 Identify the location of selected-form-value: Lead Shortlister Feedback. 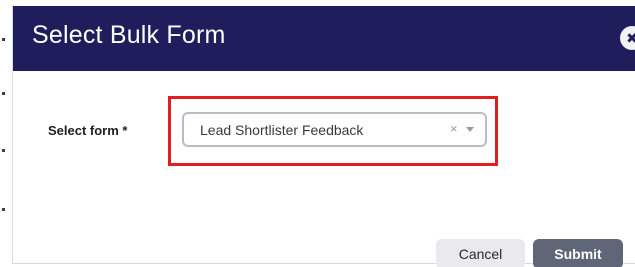
(282, 130).